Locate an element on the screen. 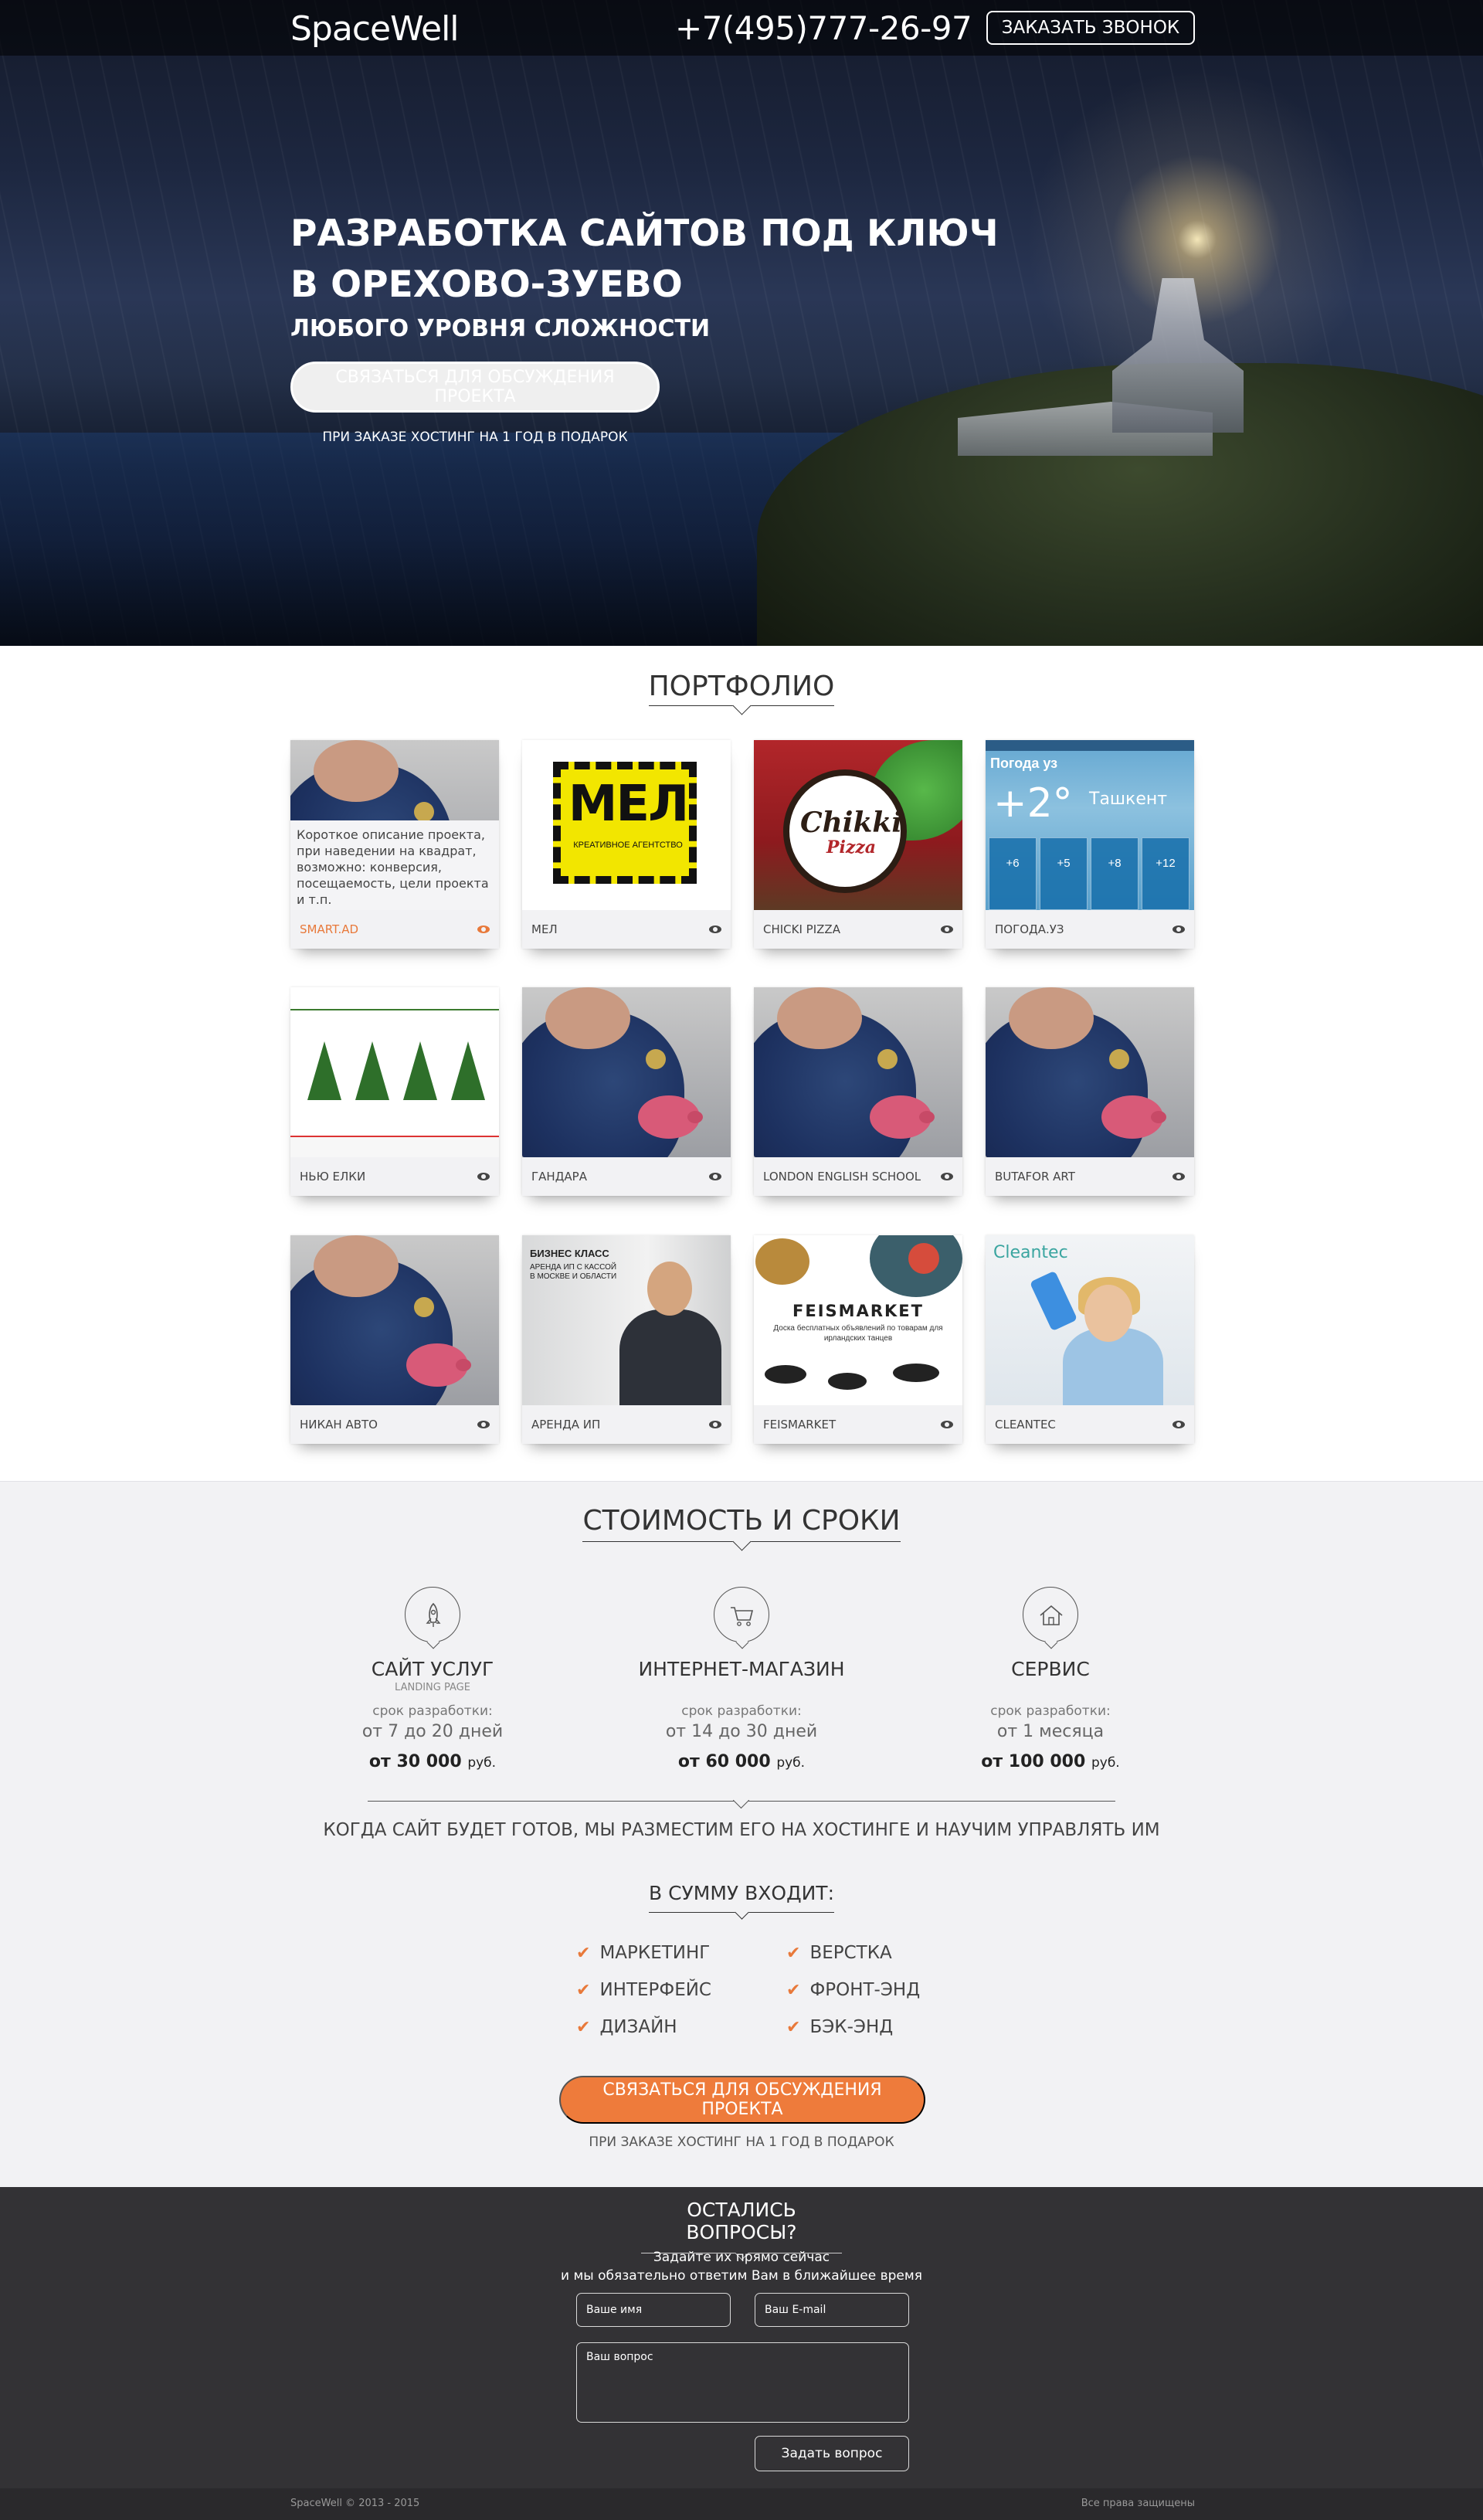 The height and width of the screenshot is (2520, 1483). weather-day: +12 is located at coordinates (1165, 873).